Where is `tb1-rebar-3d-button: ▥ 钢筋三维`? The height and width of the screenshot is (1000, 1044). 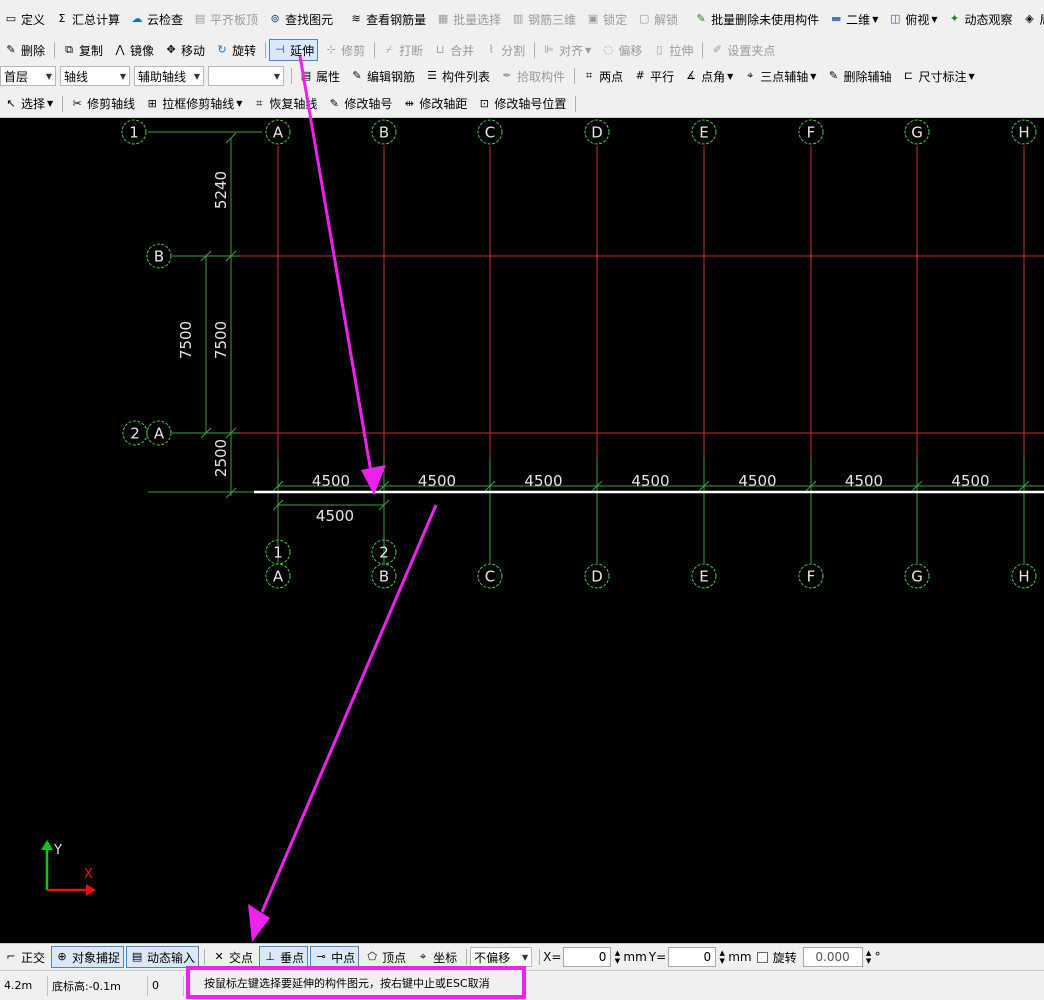
tb1-rebar-3d-button: ▥ 钢筋三维 is located at coordinates (543, 19).